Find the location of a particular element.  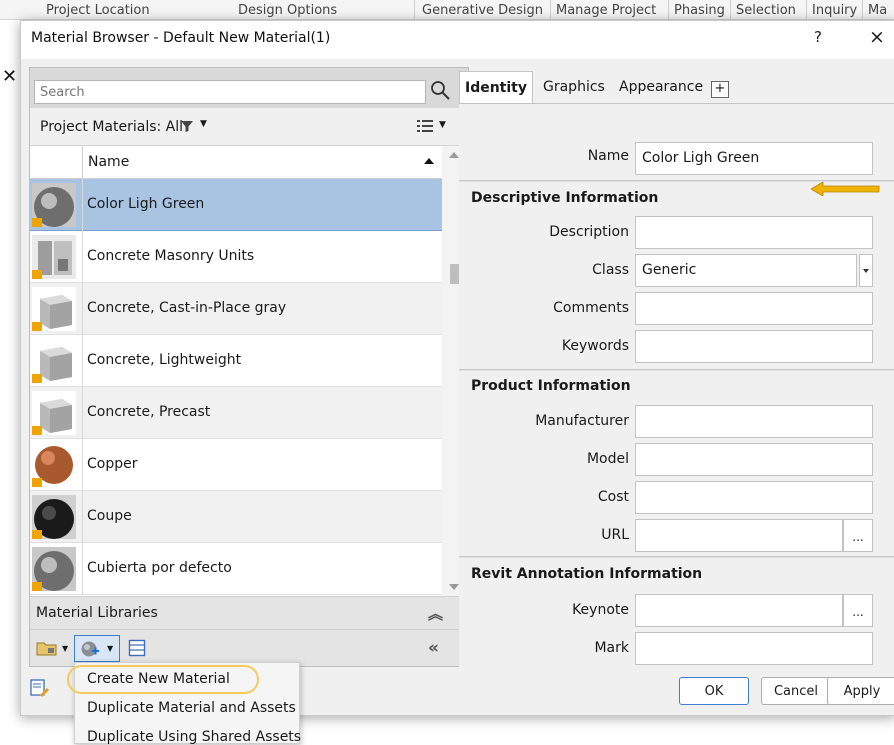

open-library-icon is located at coordinates (47, 648).